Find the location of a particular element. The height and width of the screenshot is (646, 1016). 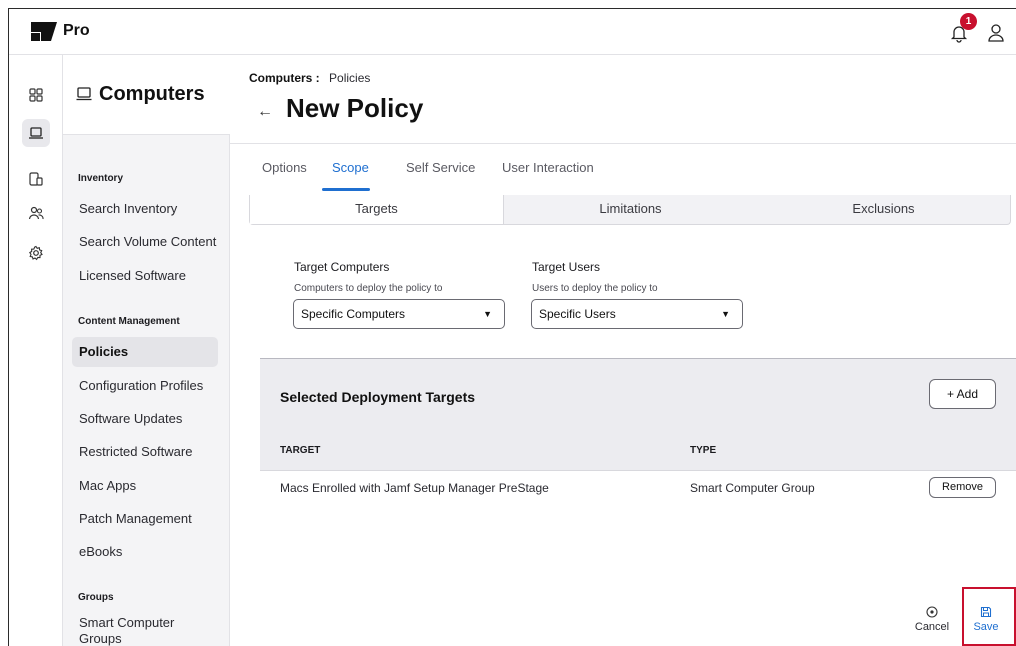

add-target-button: + Add is located at coordinates (962, 394).